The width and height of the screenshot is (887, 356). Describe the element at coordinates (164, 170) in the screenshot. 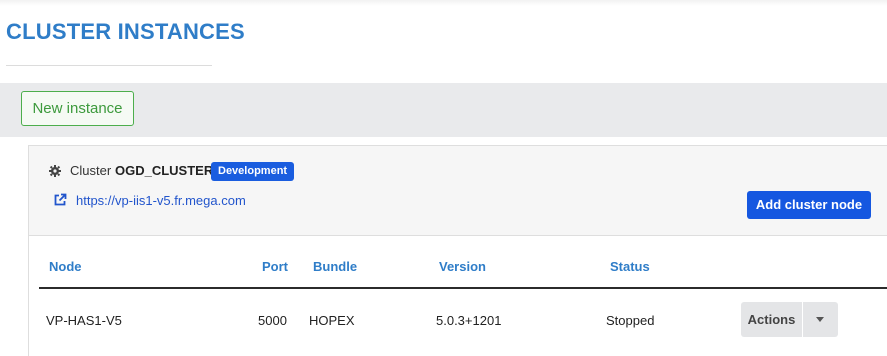

I see `cluster-name: OGD_CLUSTER` at that location.